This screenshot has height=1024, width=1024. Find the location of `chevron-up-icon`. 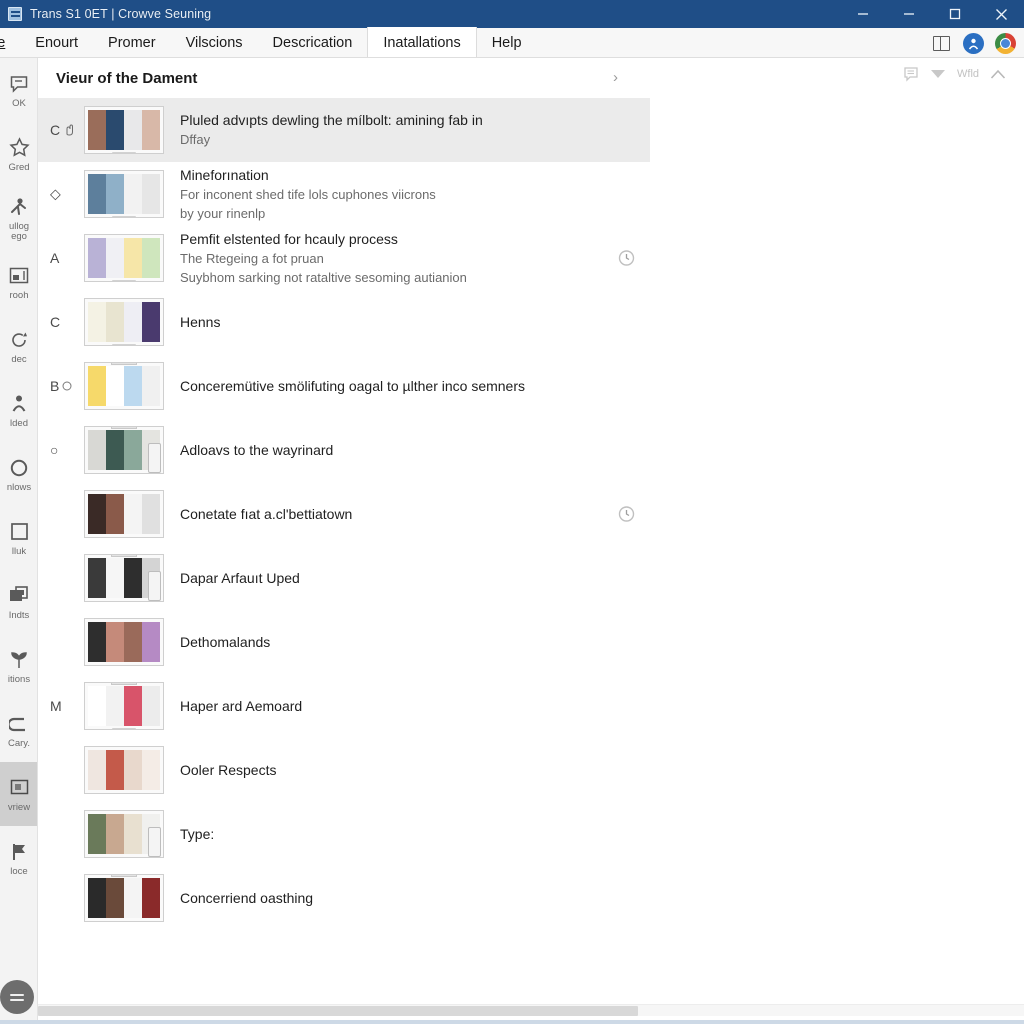

chevron-up-icon is located at coordinates (998, 74).